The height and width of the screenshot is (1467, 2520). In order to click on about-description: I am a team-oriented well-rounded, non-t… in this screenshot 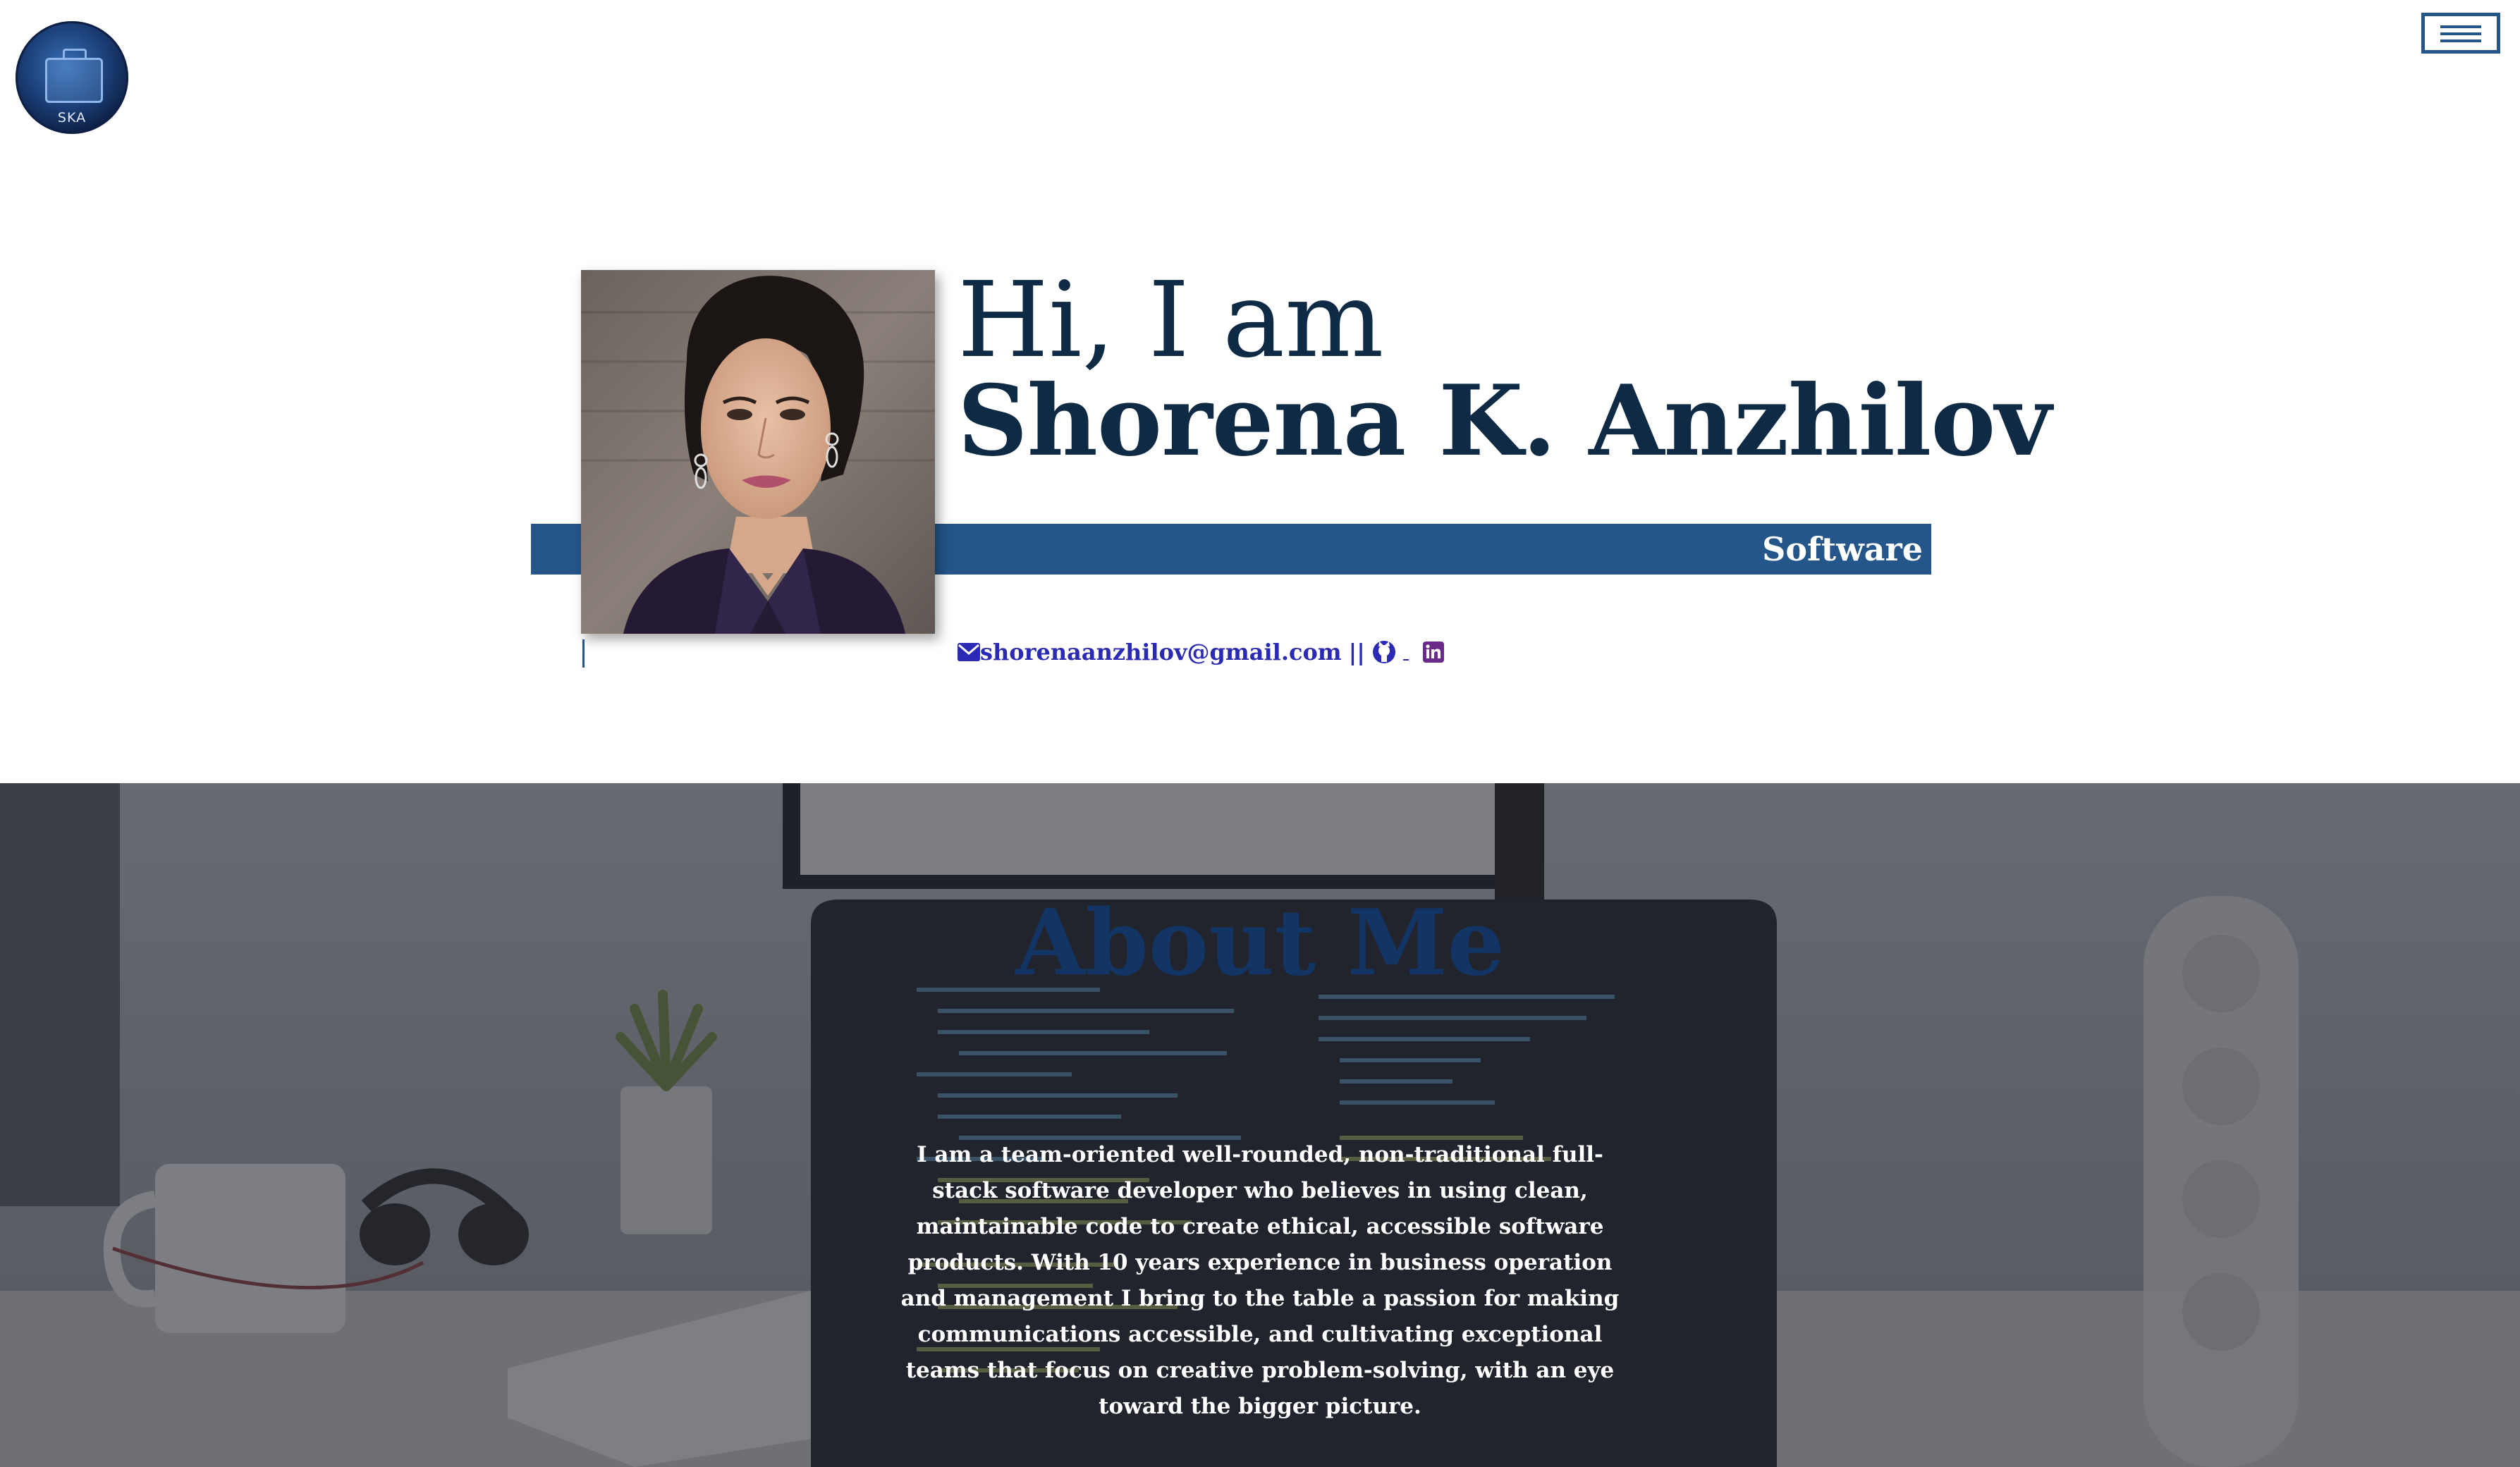, I will do `click(1260, 1280)`.